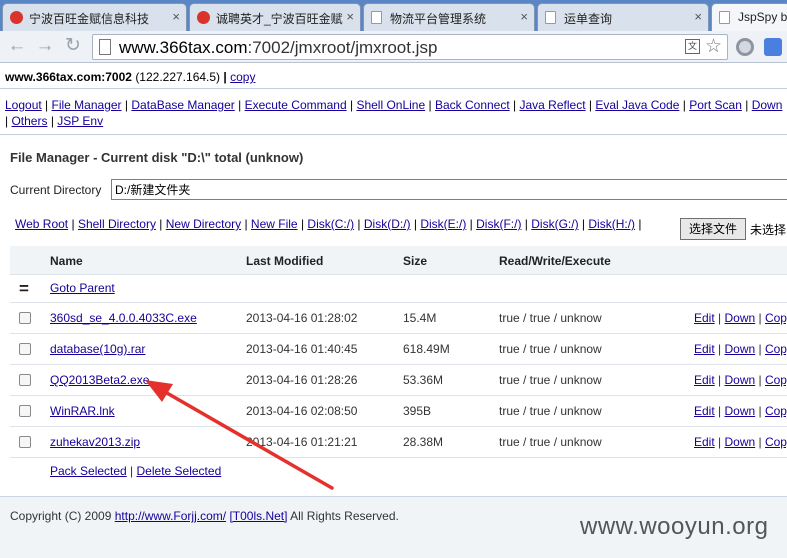 This screenshot has width=787, height=558. I want to click on menu-down: Down, so click(767, 105).